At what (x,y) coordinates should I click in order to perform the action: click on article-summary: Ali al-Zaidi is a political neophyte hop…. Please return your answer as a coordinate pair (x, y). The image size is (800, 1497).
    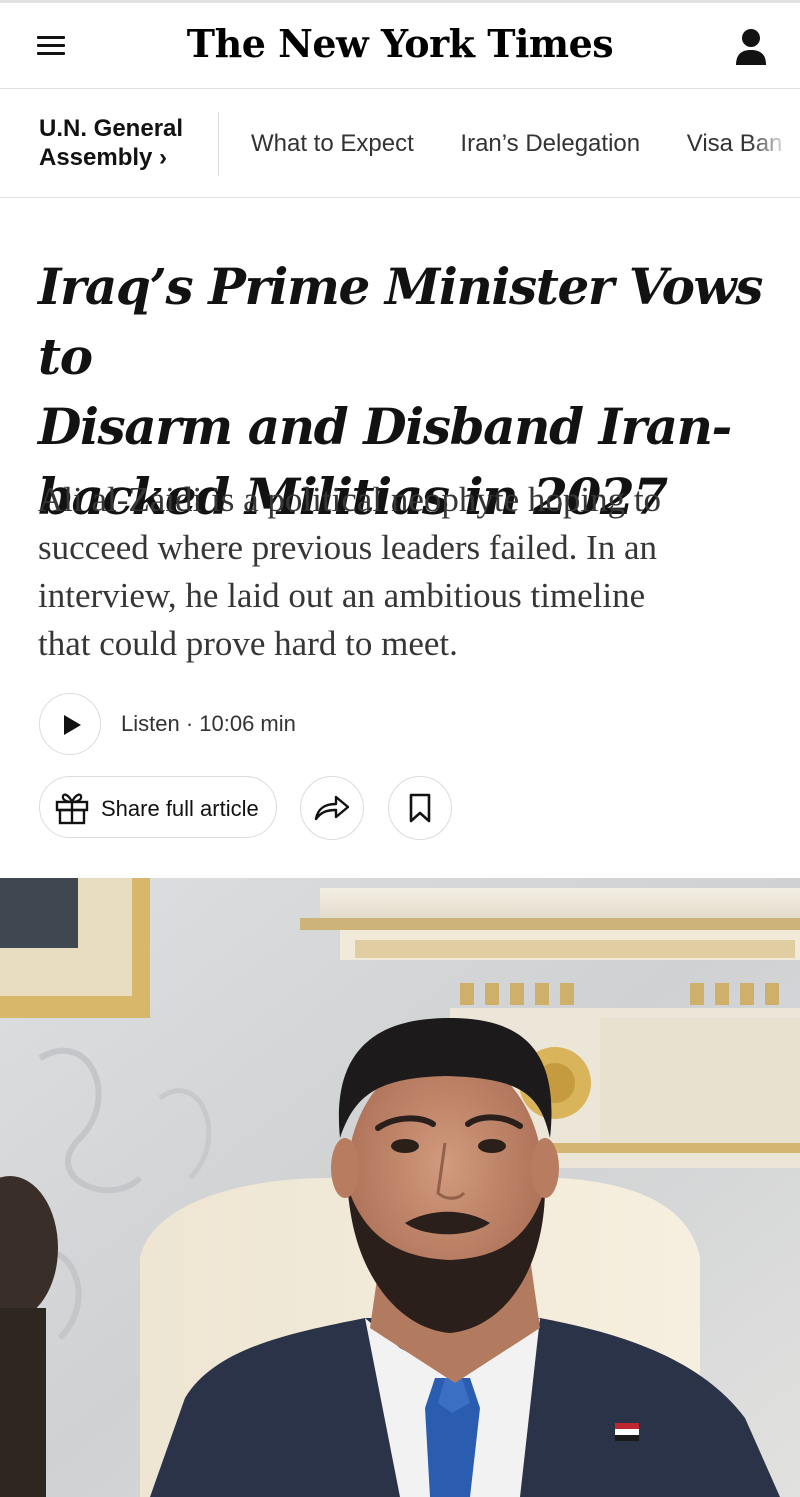
    Looking at the image, I should click on (405, 572).